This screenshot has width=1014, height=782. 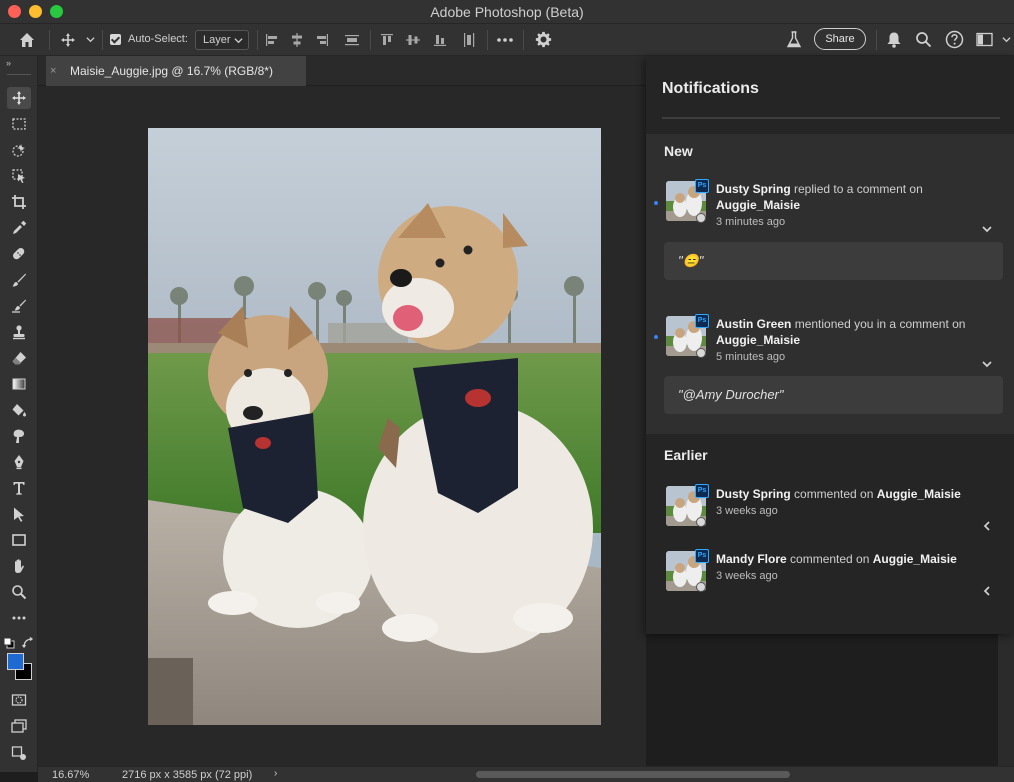 What do you see at coordinates (14, 11) in the screenshot?
I see `close-window-button` at bounding box center [14, 11].